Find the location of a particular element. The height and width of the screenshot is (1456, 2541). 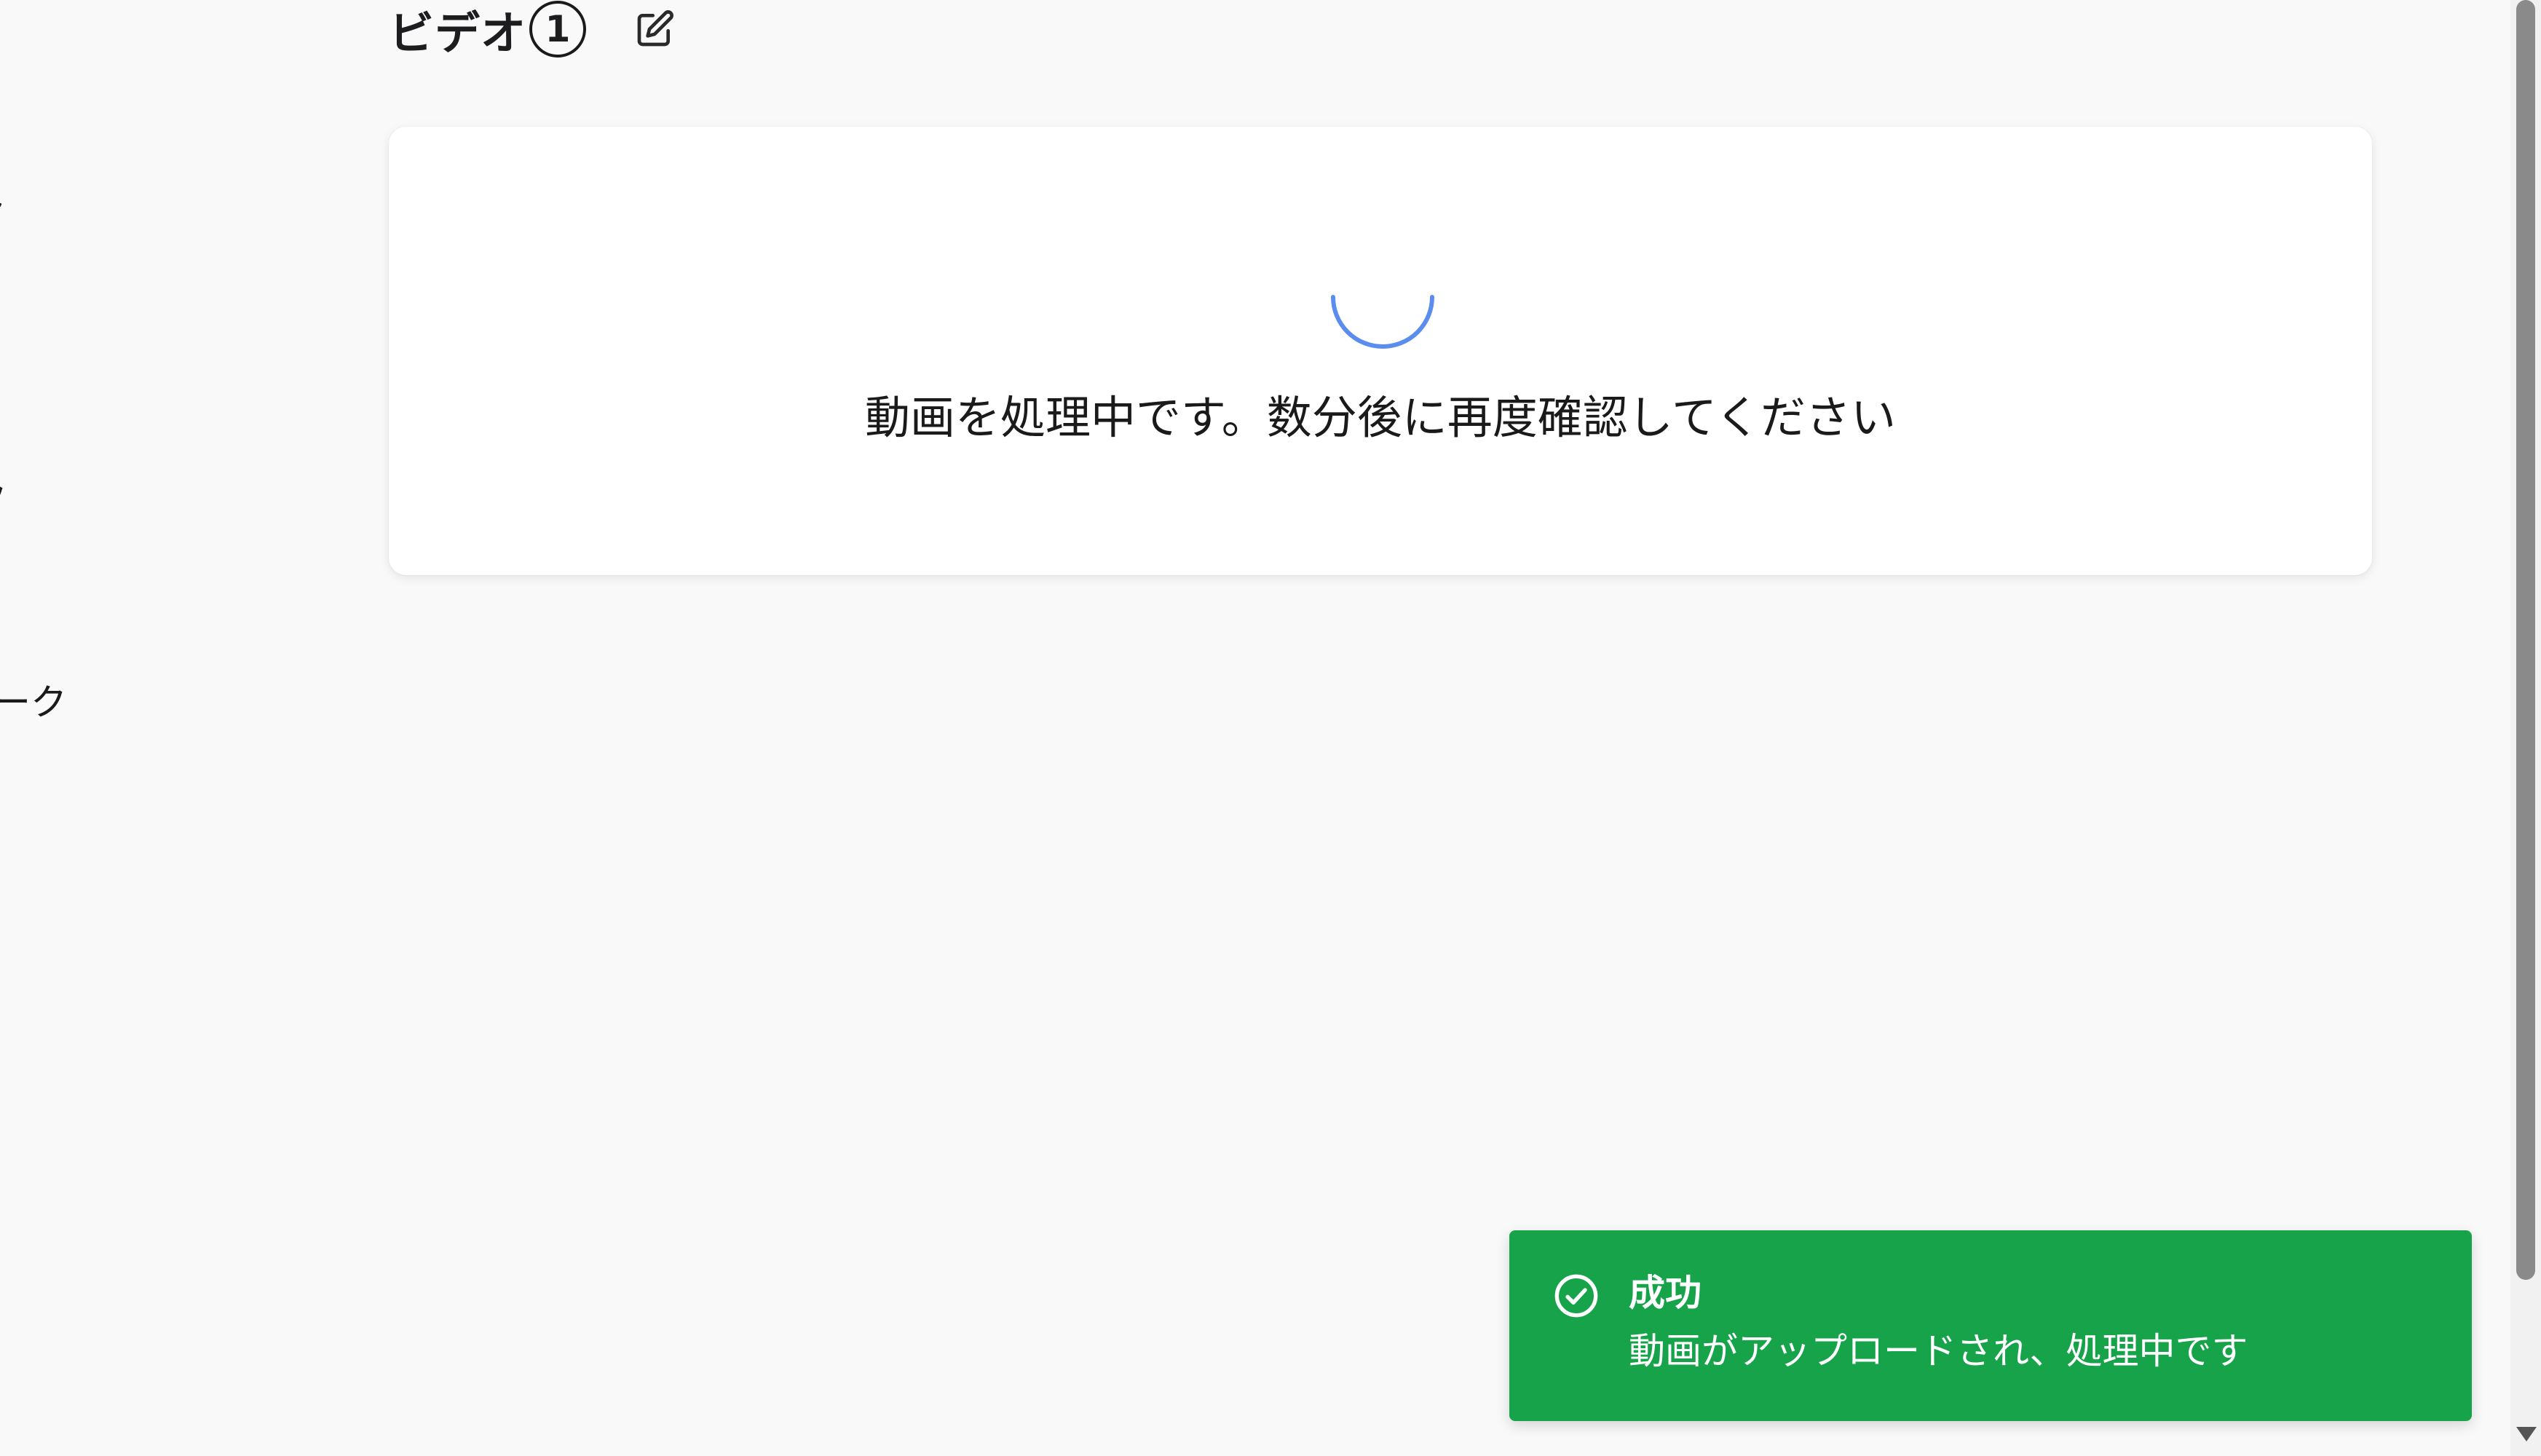

scrollbar is located at coordinates (2525, 728).